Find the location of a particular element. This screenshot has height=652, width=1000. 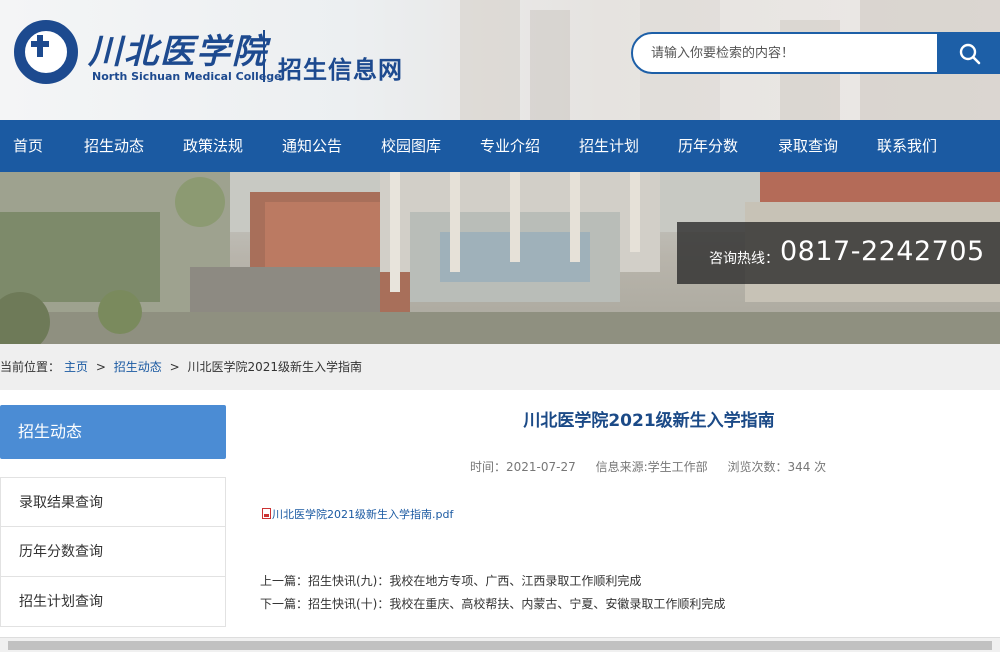

article-title: 川北医学院2021级新生入学指南 is located at coordinates (649, 421).